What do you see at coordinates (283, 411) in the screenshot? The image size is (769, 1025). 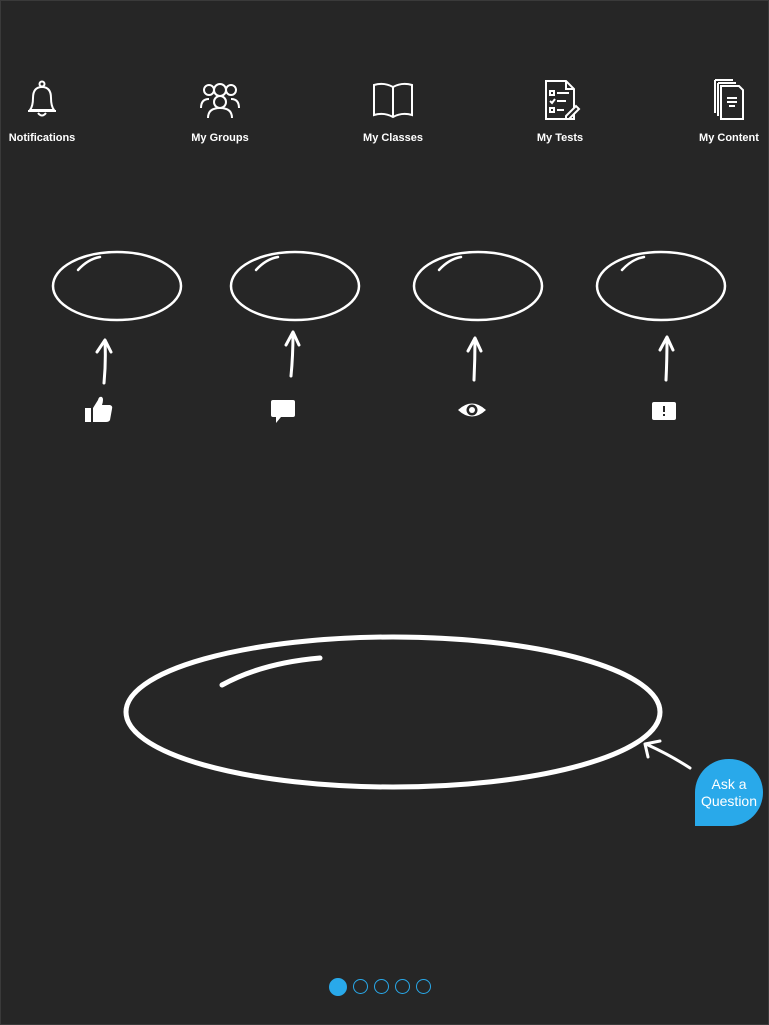 I see `comment-icon` at bounding box center [283, 411].